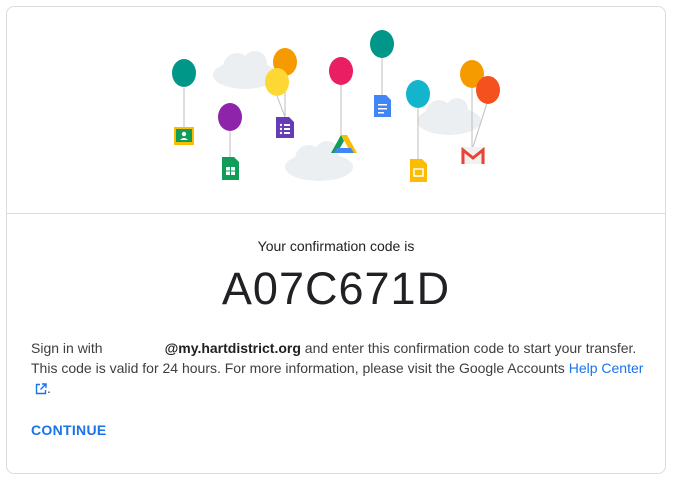 The image size is (674, 482). Describe the element at coordinates (230, 117) in the screenshot. I see `balloon-purple` at that location.